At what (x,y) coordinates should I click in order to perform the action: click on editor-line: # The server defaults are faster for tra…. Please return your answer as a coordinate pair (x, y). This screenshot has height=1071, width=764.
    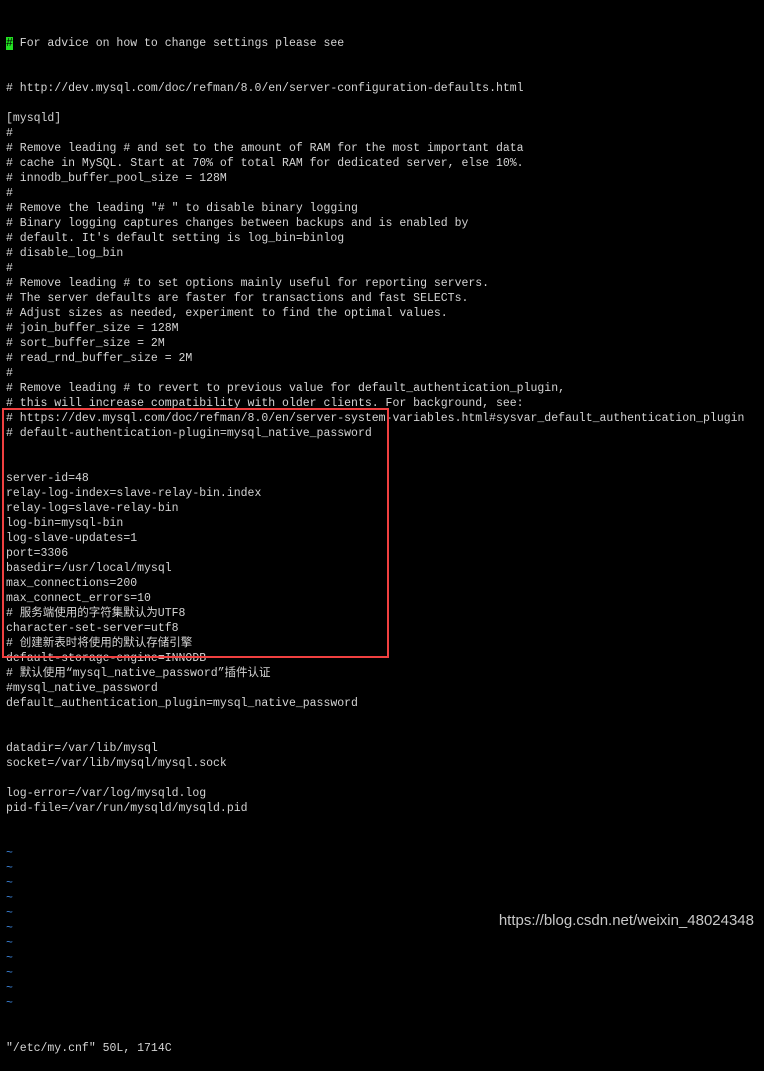
    Looking at the image, I should click on (237, 298).